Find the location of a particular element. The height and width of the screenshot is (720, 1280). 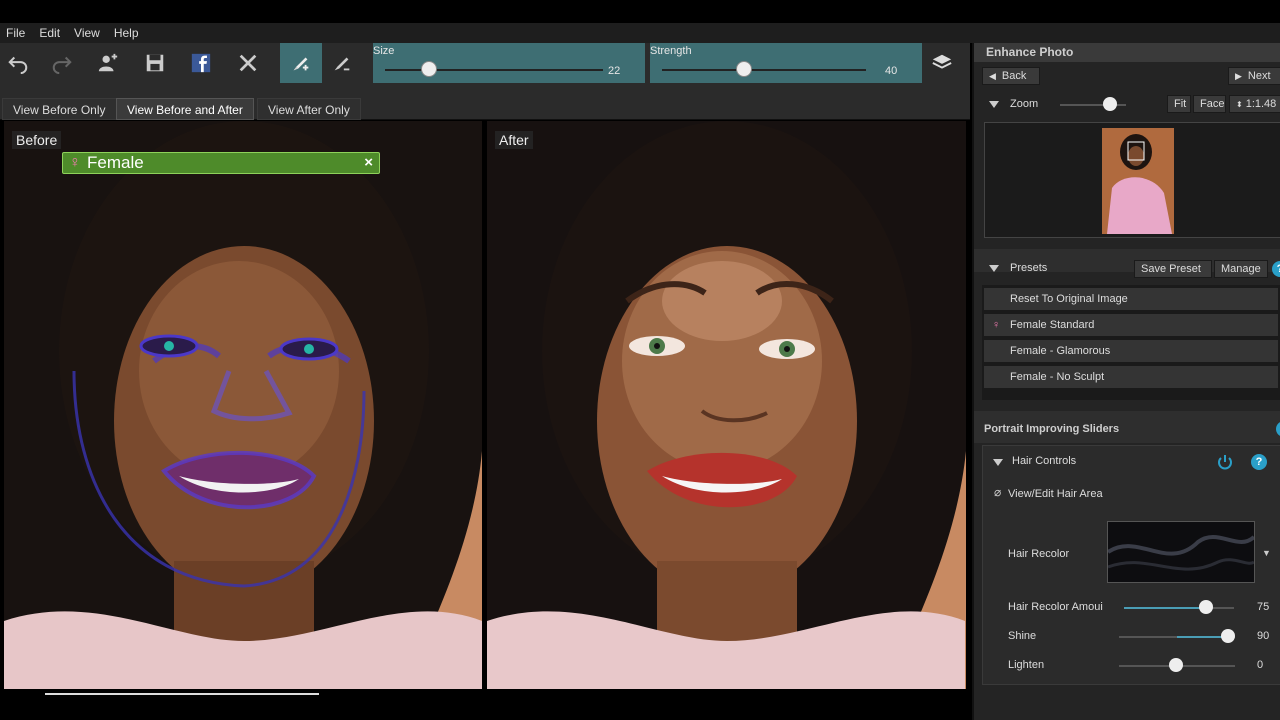

undo-button is located at coordinates (18, 63).